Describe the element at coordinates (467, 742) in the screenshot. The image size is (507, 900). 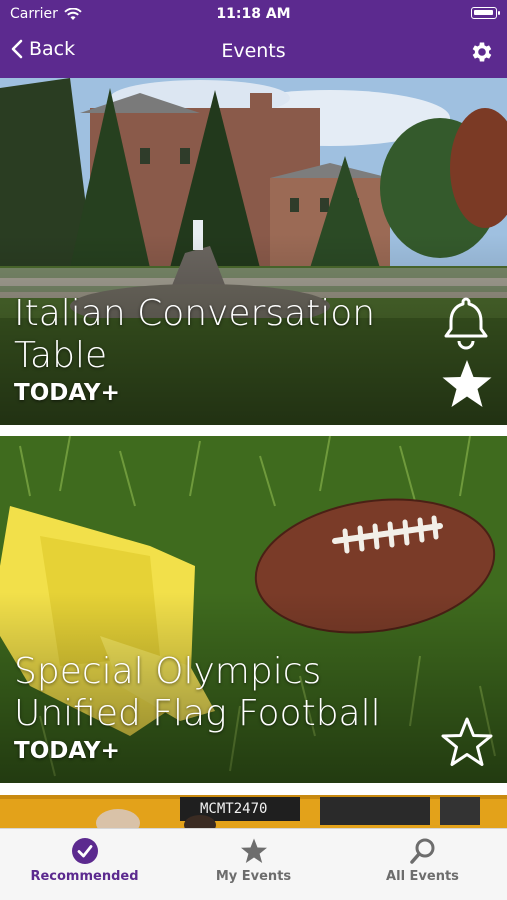
I see `star-outline-icon` at that location.